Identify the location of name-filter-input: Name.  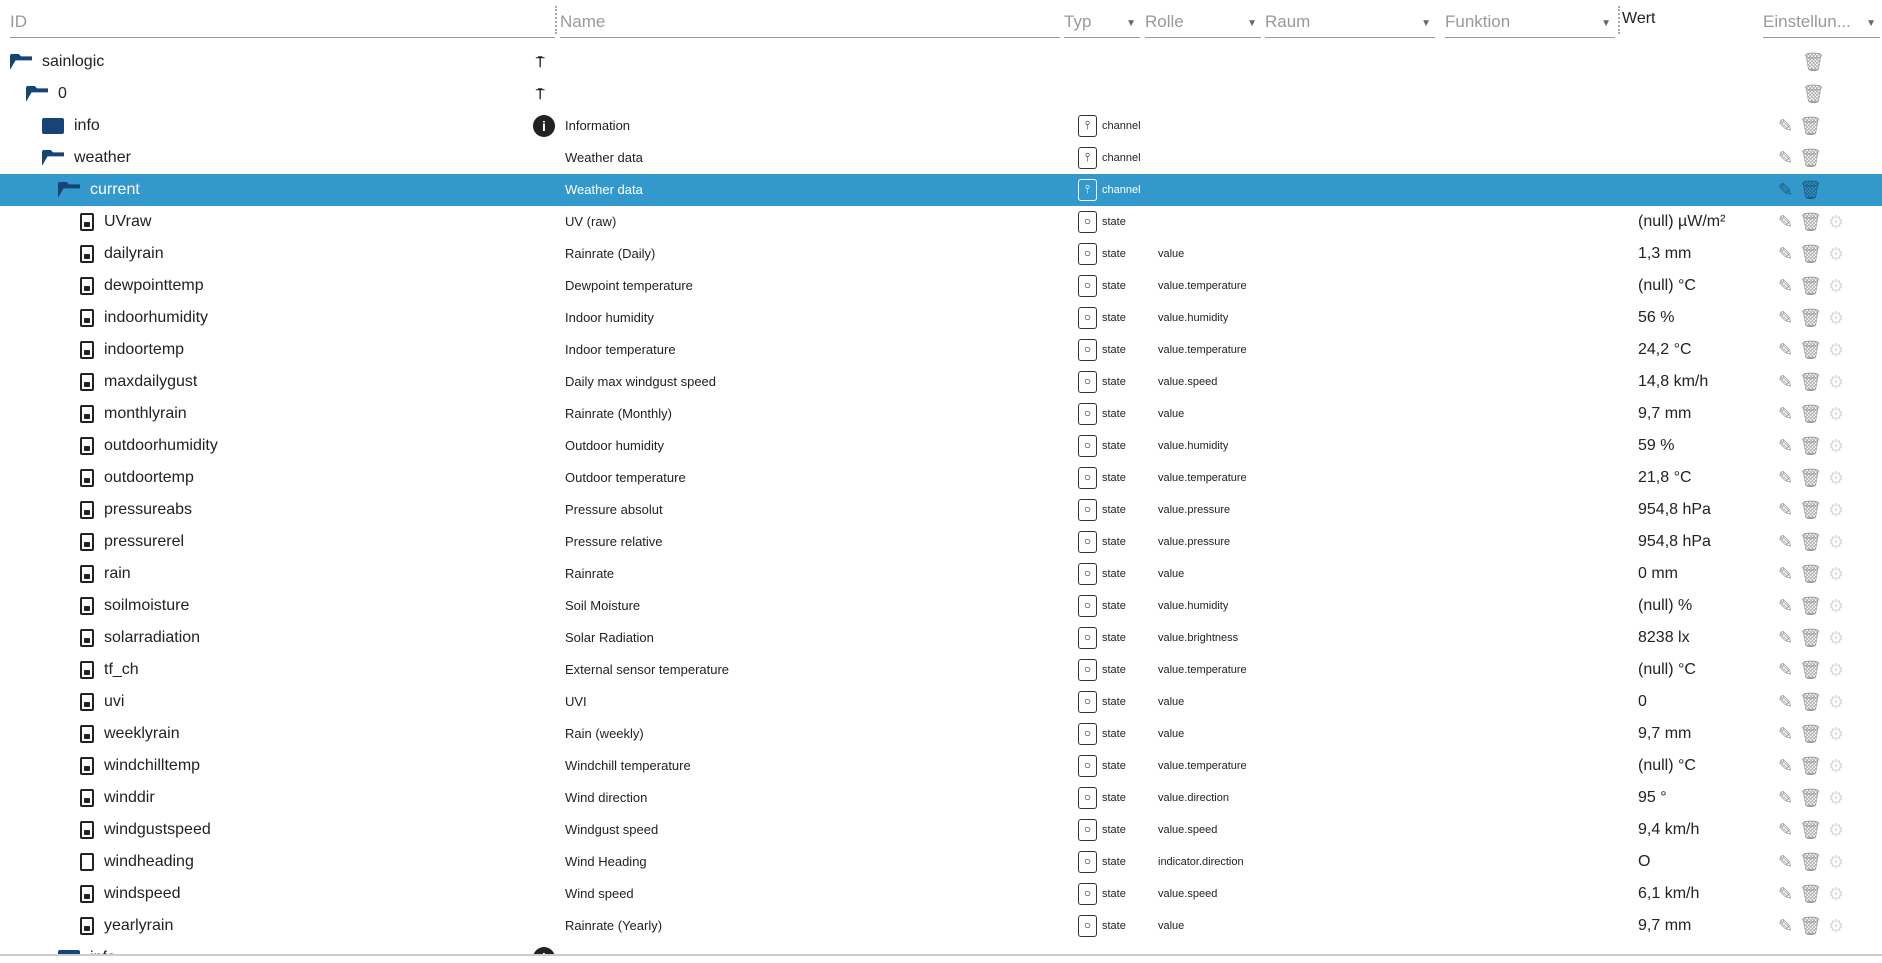
(810, 23).